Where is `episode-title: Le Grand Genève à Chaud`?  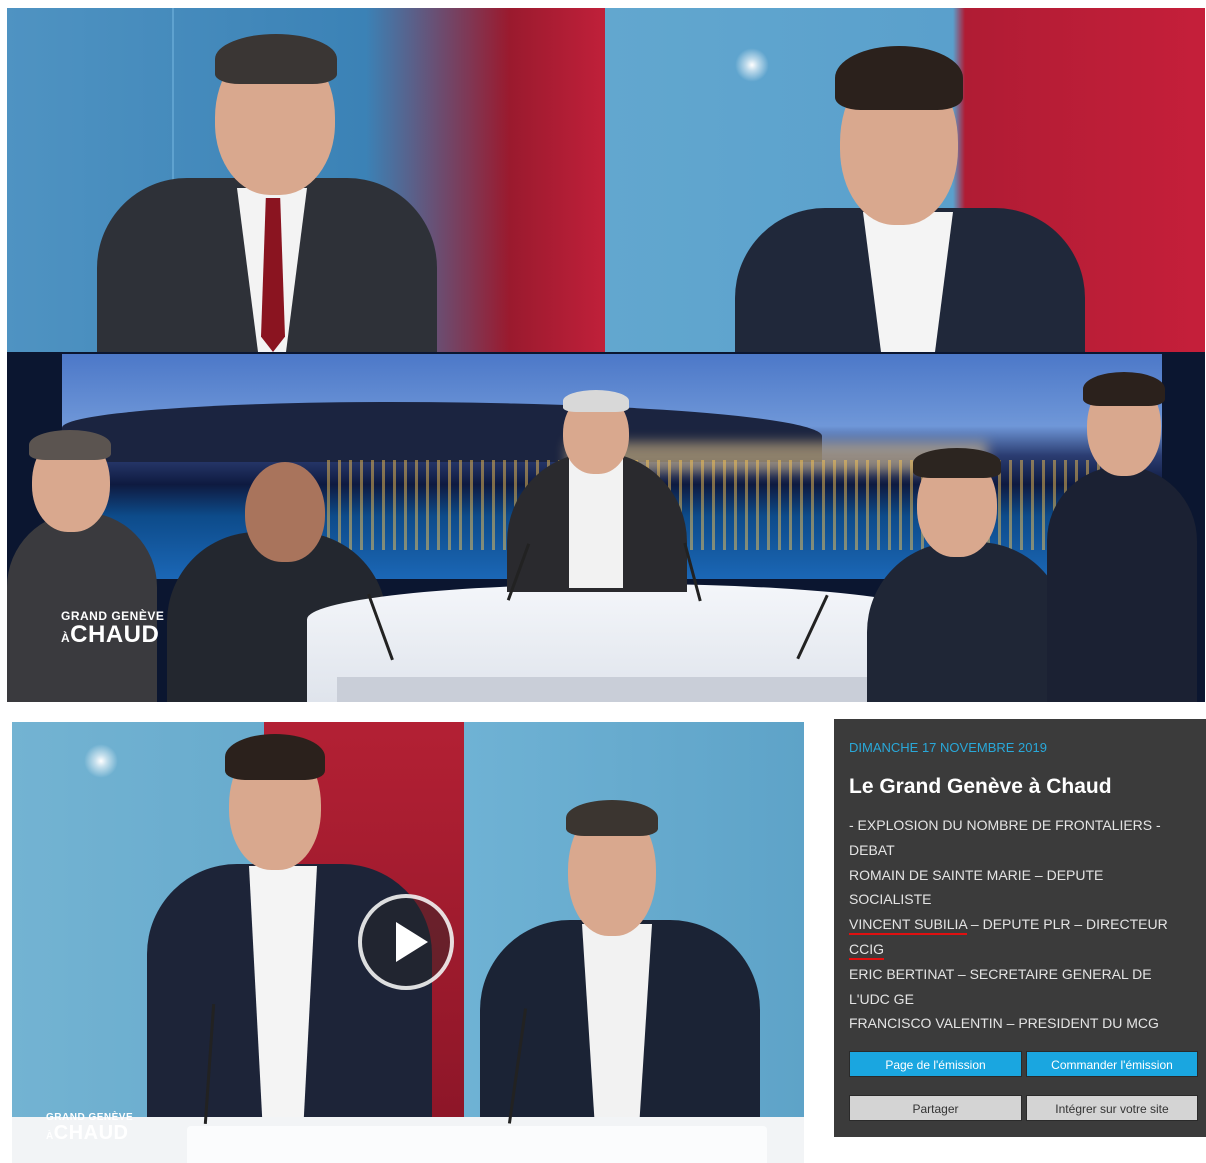 episode-title: Le Grand Genève à Chaud is located at coordinates (980, 786).